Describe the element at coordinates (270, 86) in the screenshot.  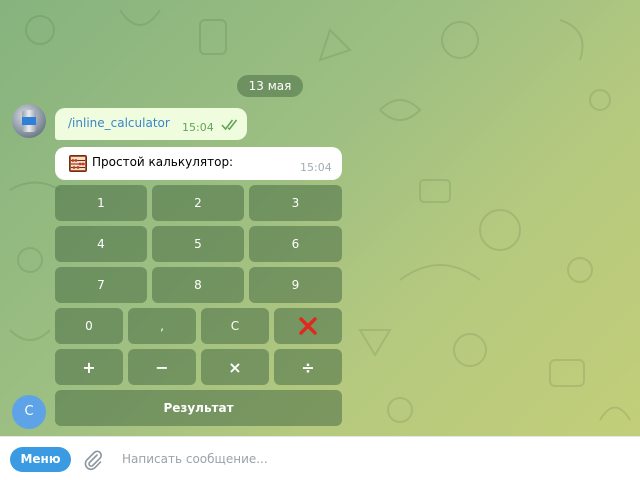
I see `date-separator: 13 мая` at that location.